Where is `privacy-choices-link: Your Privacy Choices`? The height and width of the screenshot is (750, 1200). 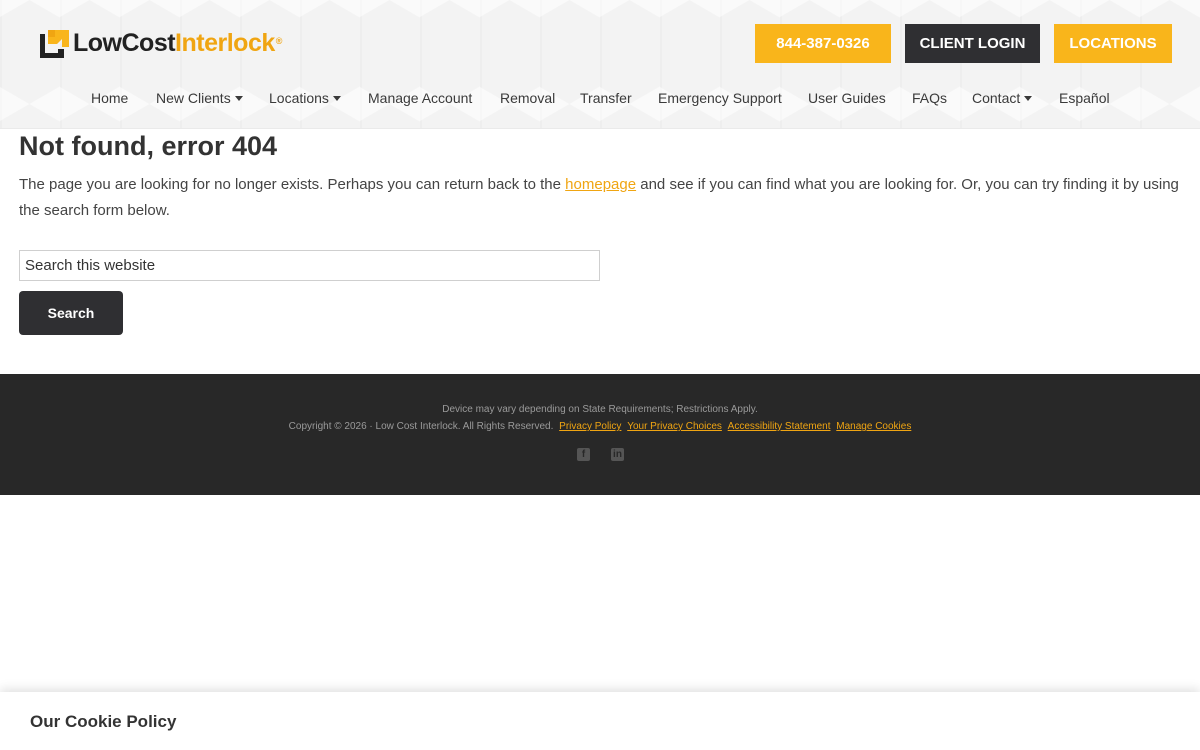
privacy-choices-link: Your Privacy Choices is located at coordinates (674, 426).